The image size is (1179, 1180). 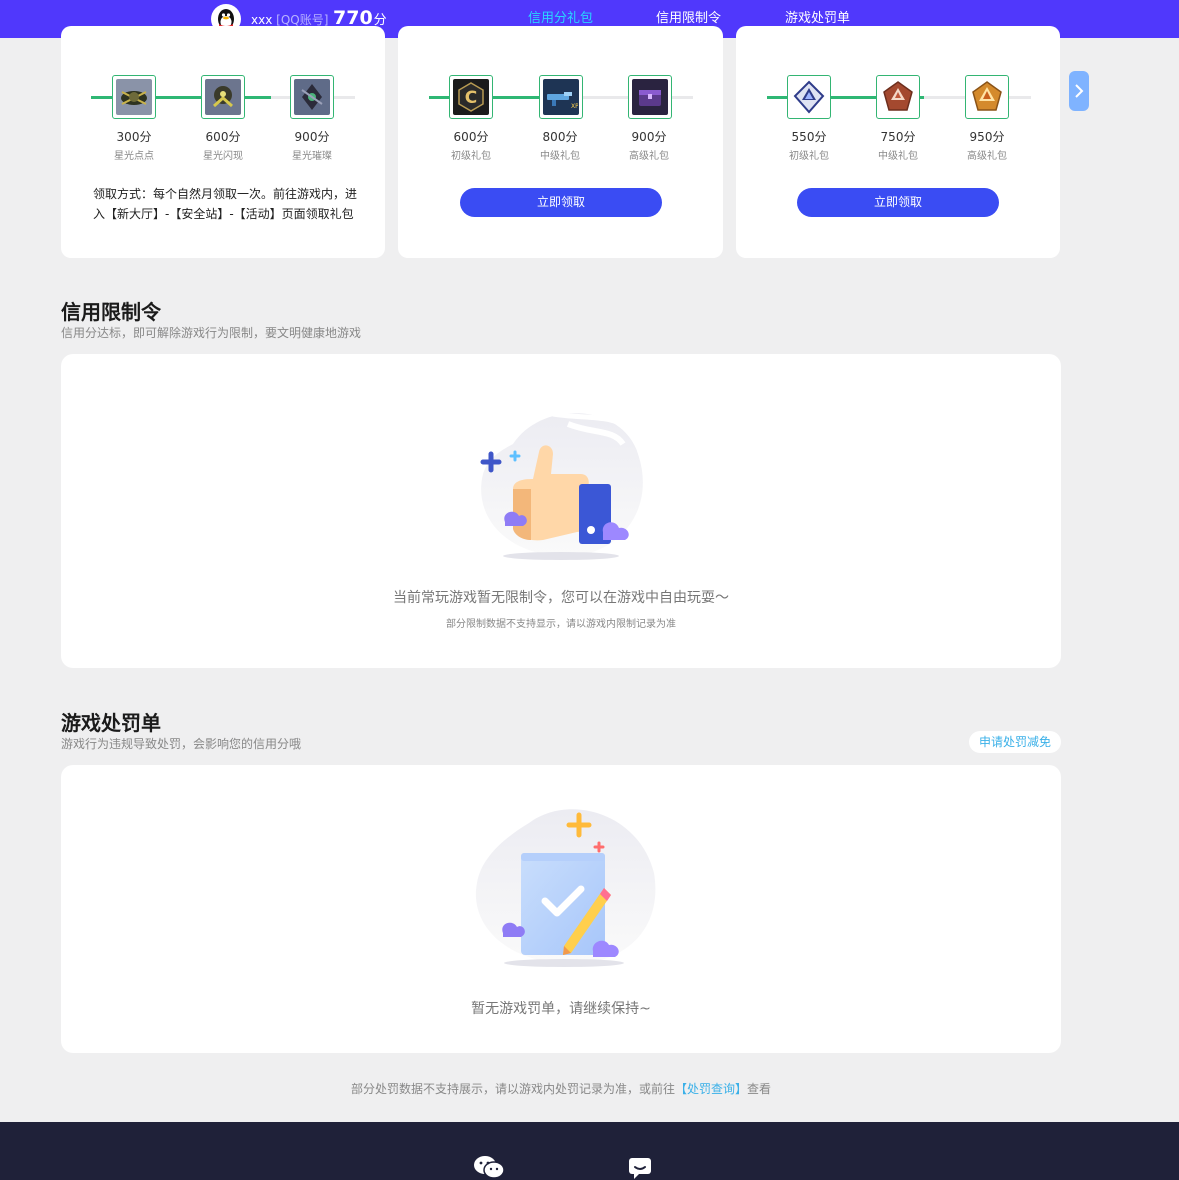 I want to click on penalty-query-link: 【处罚查询】, so click(x=711, y=1089).